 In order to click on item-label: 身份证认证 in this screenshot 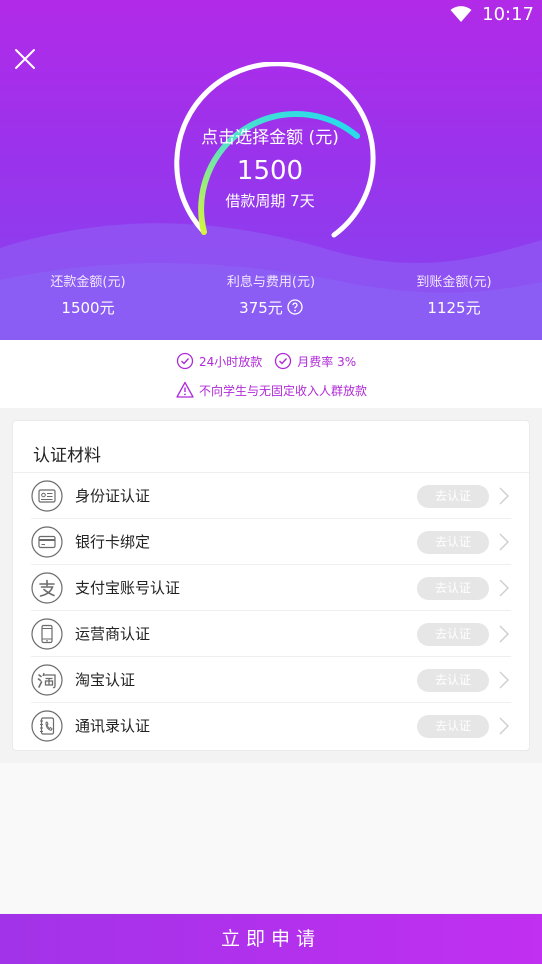, I will do `click(113, 496)`.